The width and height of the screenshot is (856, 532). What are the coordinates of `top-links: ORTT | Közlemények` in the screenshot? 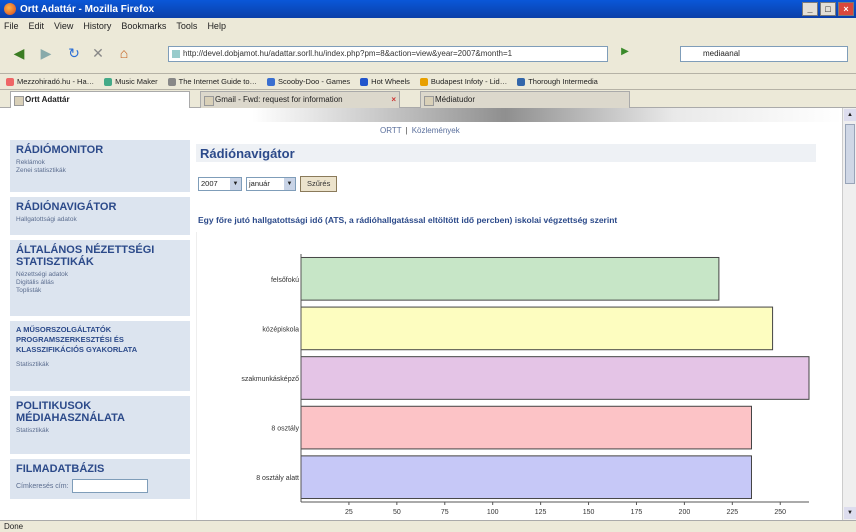 It's located at (420, 130).